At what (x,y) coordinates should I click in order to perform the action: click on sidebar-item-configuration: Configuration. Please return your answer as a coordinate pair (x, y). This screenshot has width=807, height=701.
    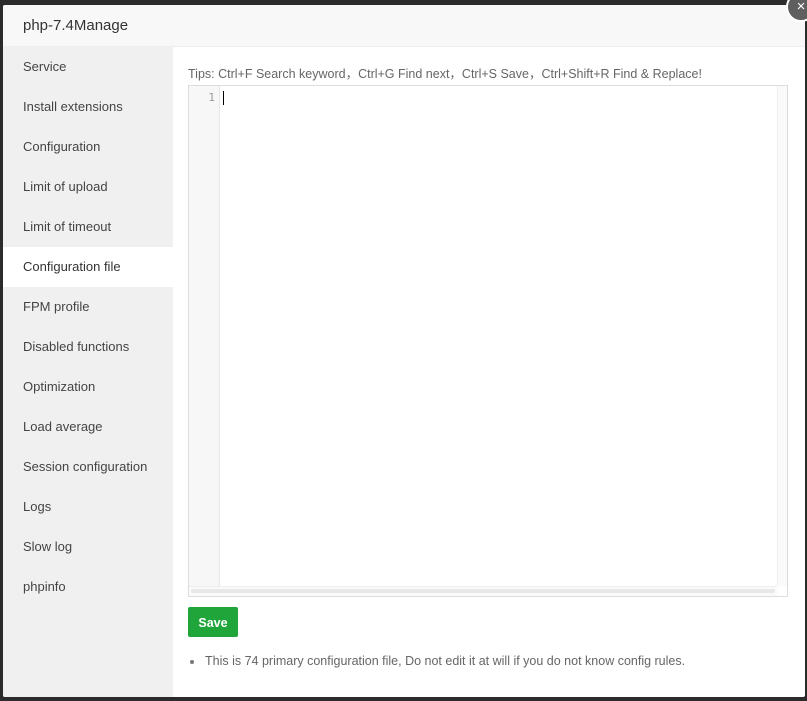
    Looking at the image, I should click on (88, 147).